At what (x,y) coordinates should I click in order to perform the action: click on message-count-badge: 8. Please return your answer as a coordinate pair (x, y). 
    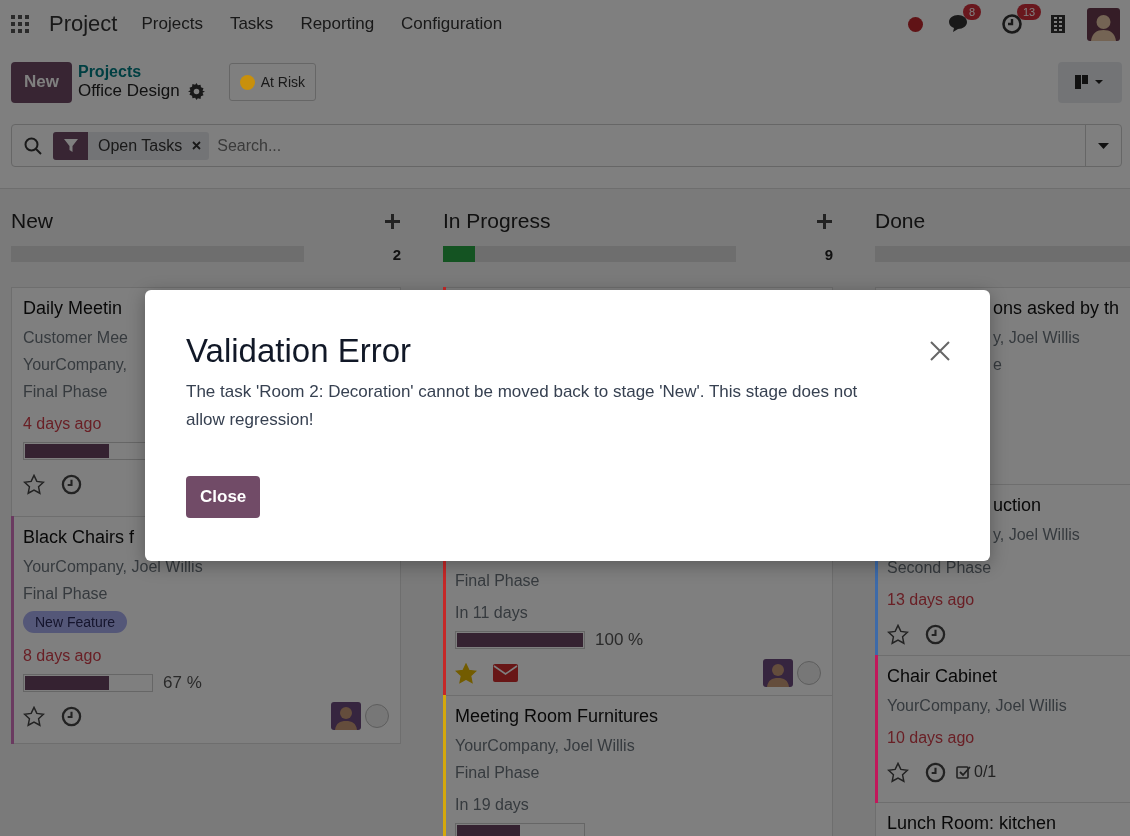
    Looking at the image, I should click on (972, 12).